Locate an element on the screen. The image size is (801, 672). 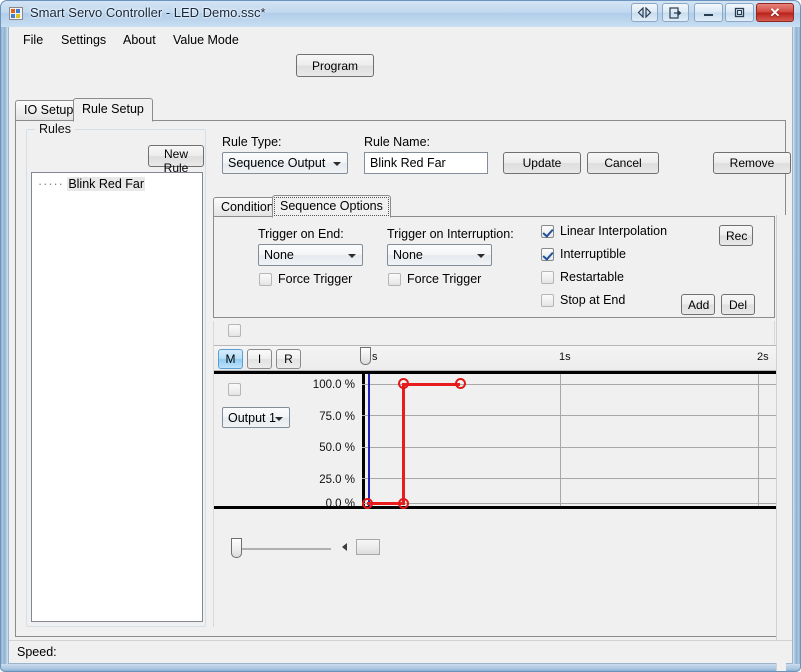
cancel-button: Cancel is located at coordinates (623, 163).